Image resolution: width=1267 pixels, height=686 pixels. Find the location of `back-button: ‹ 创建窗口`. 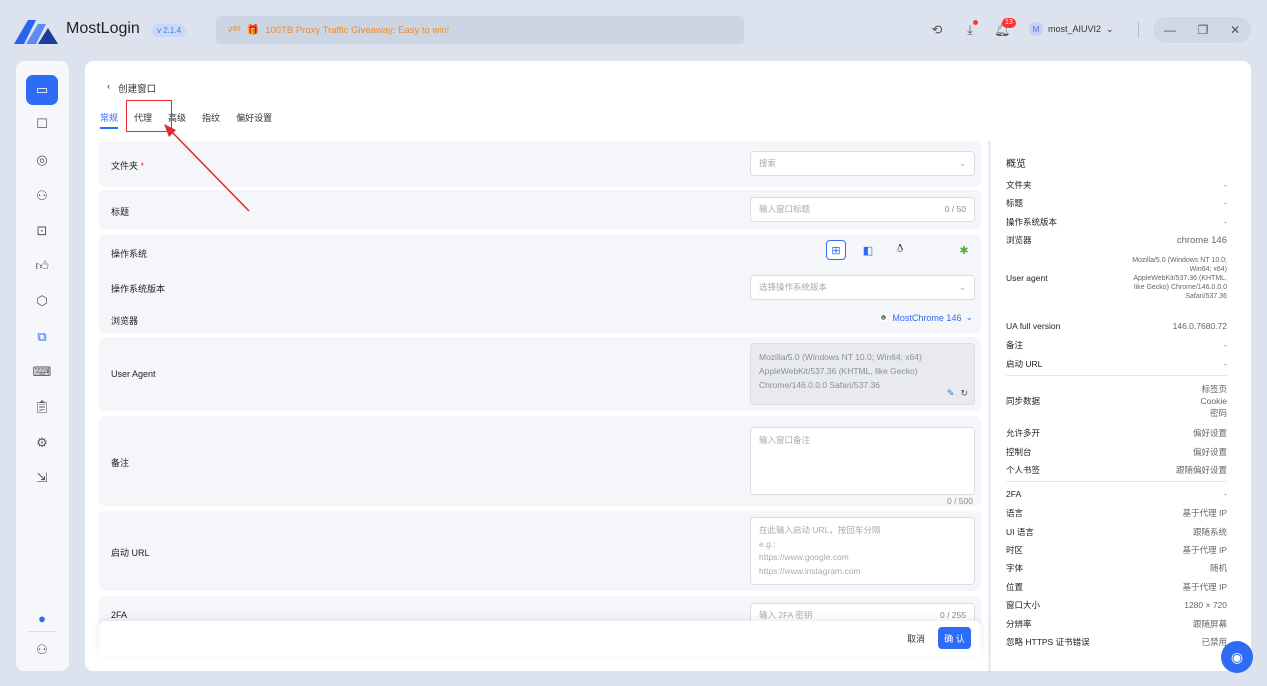

back-button: ‹ 创建窗口 is located at coordinates (131, 88).